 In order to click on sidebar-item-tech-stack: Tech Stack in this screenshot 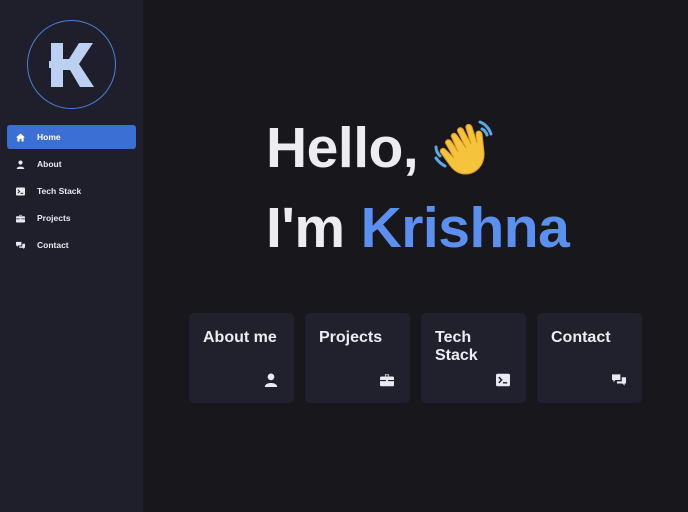, I will do `click(71, 191)`.